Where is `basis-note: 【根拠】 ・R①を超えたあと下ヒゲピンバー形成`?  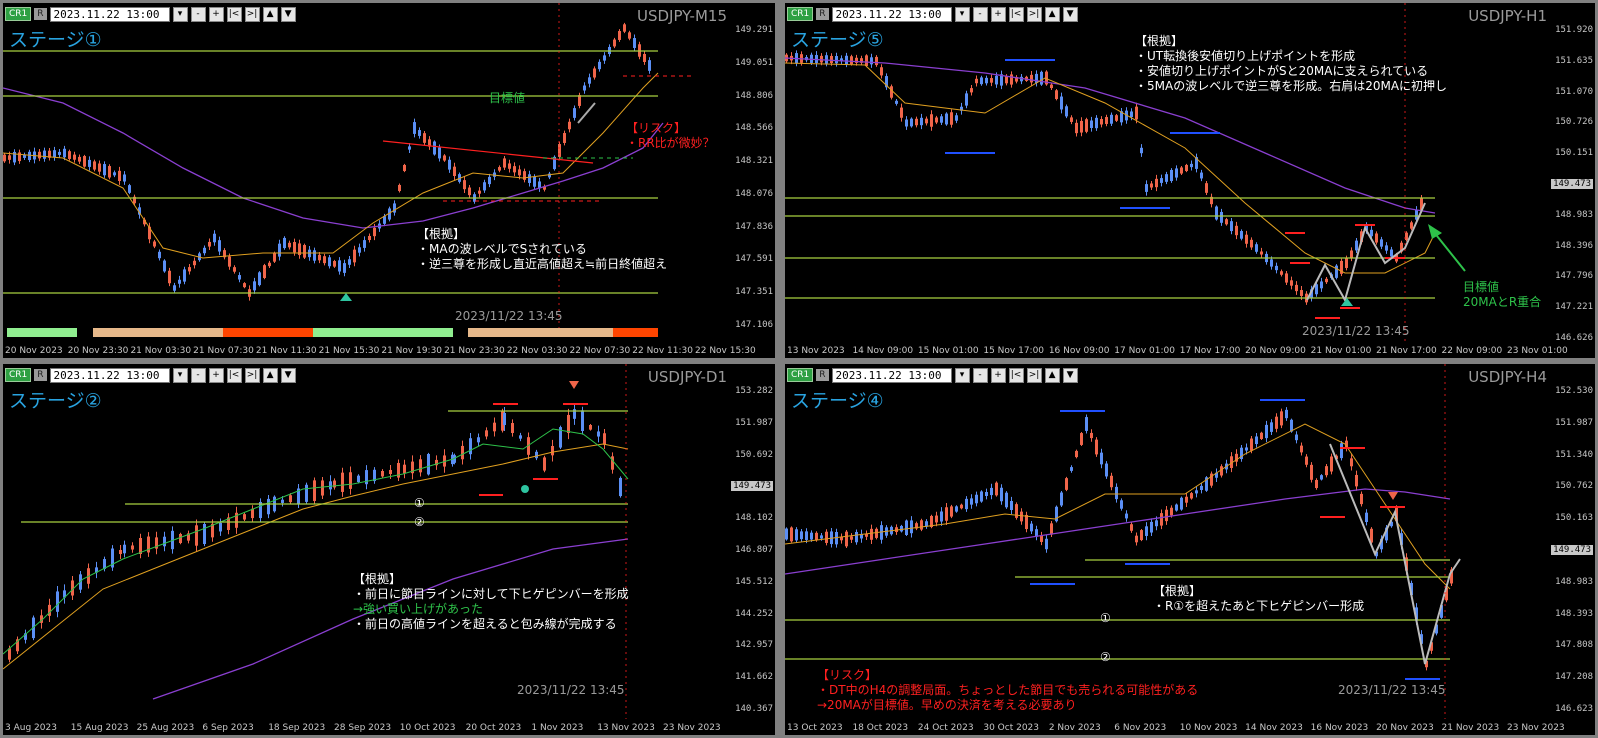 basis-note: 【根拠】 ・R①を超えたあと下ヒゲピンバー形成 is located at coordinates (1258, 599).